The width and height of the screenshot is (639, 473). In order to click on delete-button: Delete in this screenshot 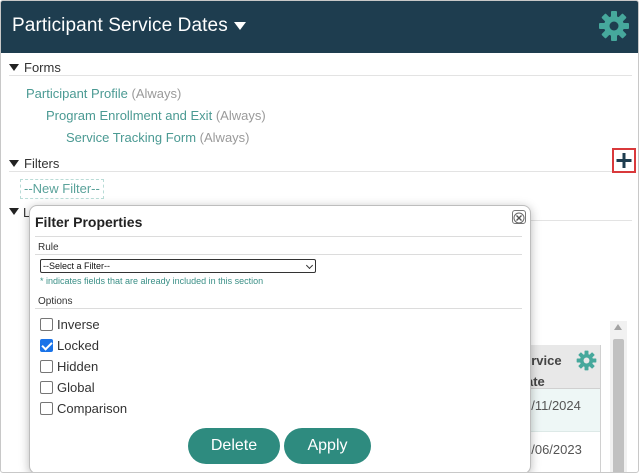, I will do `click(234, 446)`.